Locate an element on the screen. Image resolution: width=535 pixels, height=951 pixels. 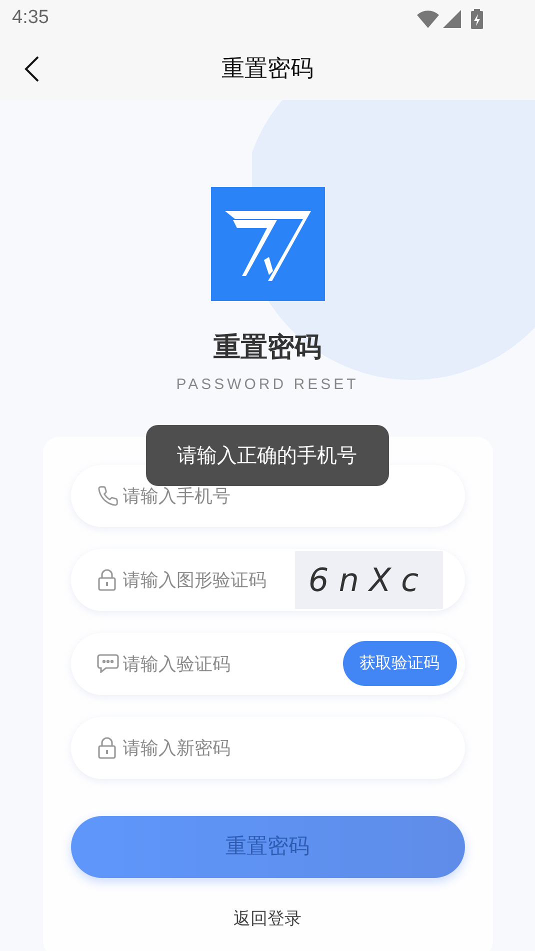
status-time: 4:35 is located at coordinates (30, 18).